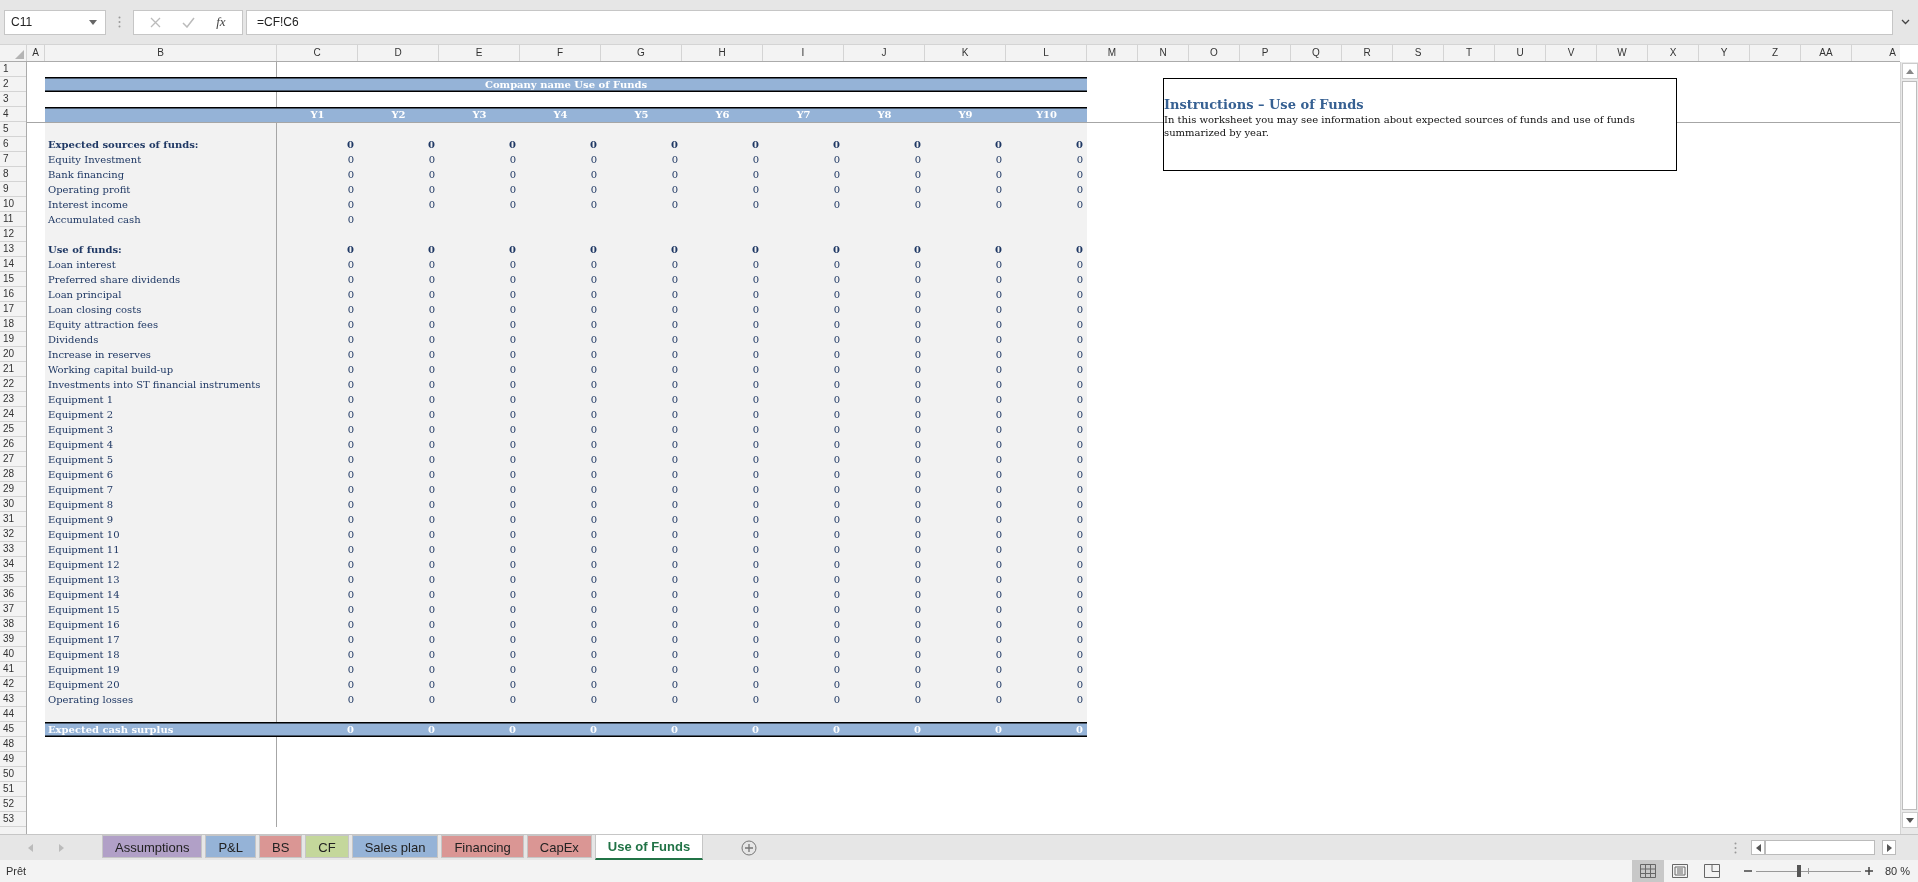 The width and height of the screenshot is (1918, 882). Describe the element at coordinates (1069, 22) in the screenshot. I see `formula-field: =CF!C6` at that location.